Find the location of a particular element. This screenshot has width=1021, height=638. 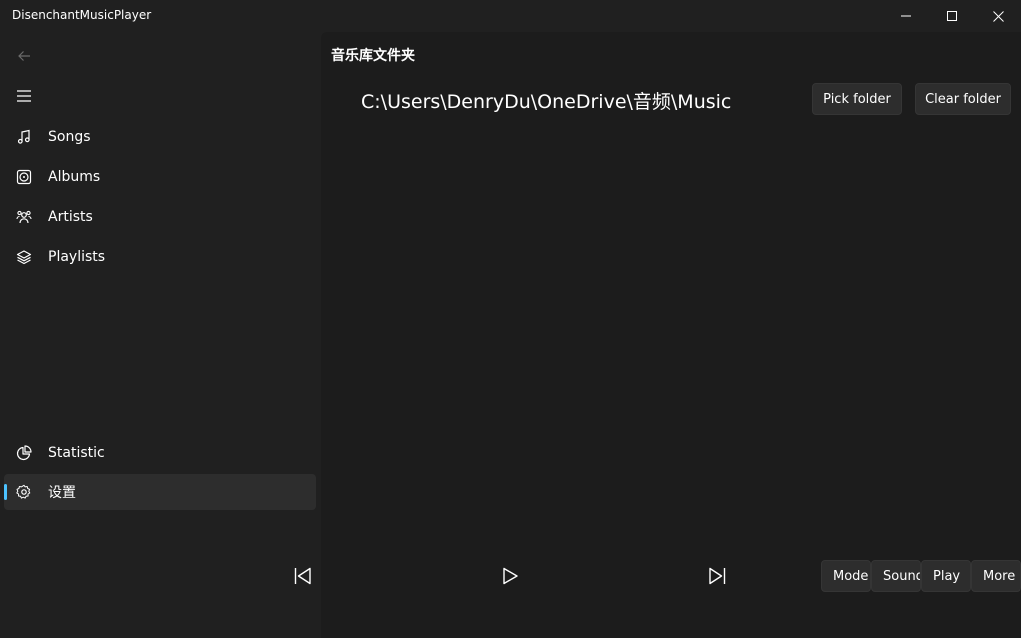

next-icon is located at coordinates (717, 576).